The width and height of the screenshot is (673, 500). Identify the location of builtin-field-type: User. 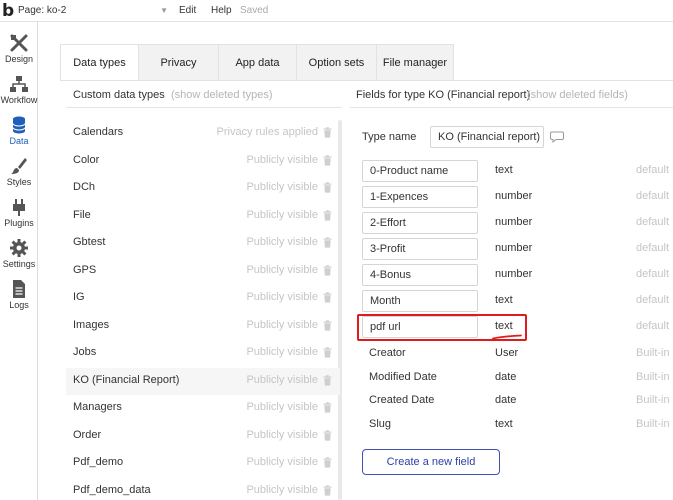
(507, 353).